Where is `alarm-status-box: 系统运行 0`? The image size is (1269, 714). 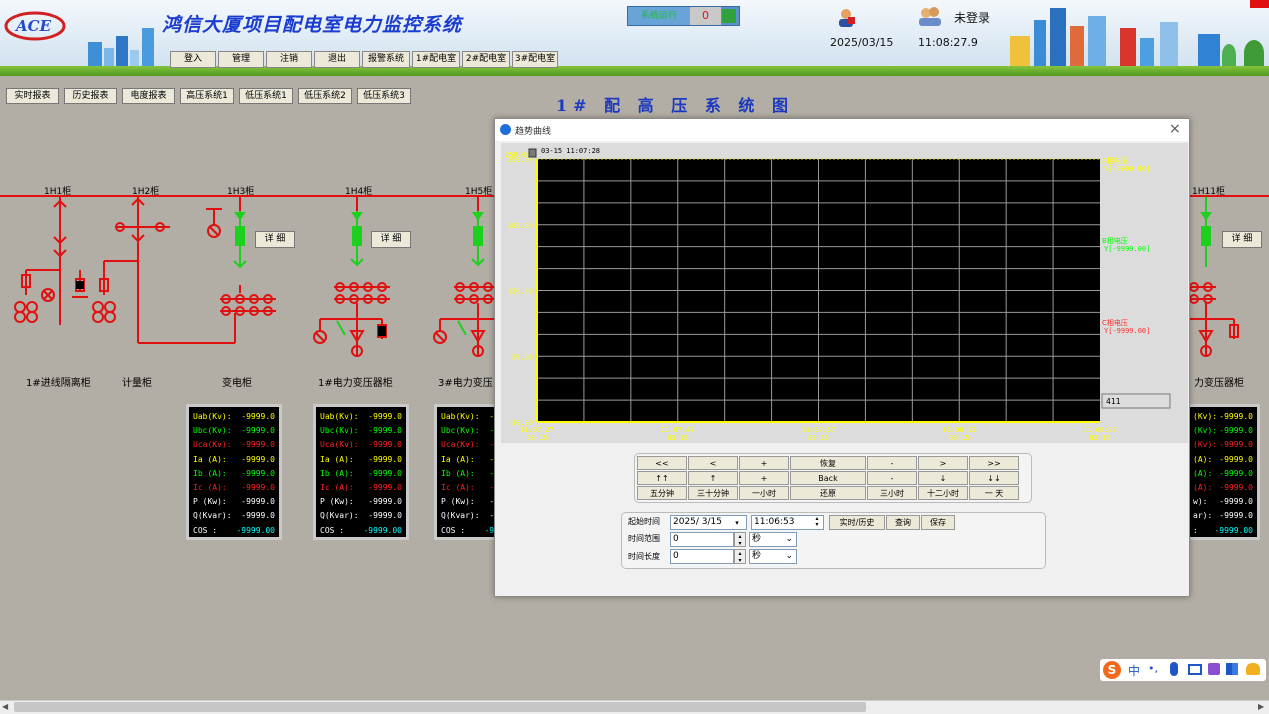 alarm-status-box: 系统运行 0 is located at coordinates (683, 16).